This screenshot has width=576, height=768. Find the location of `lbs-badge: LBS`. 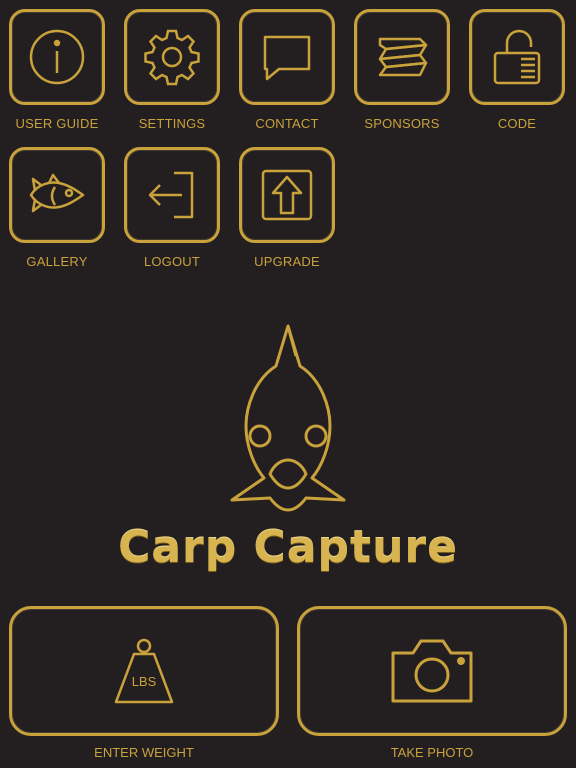

lbs-badge: LBS is located at coordinates (144, 681).